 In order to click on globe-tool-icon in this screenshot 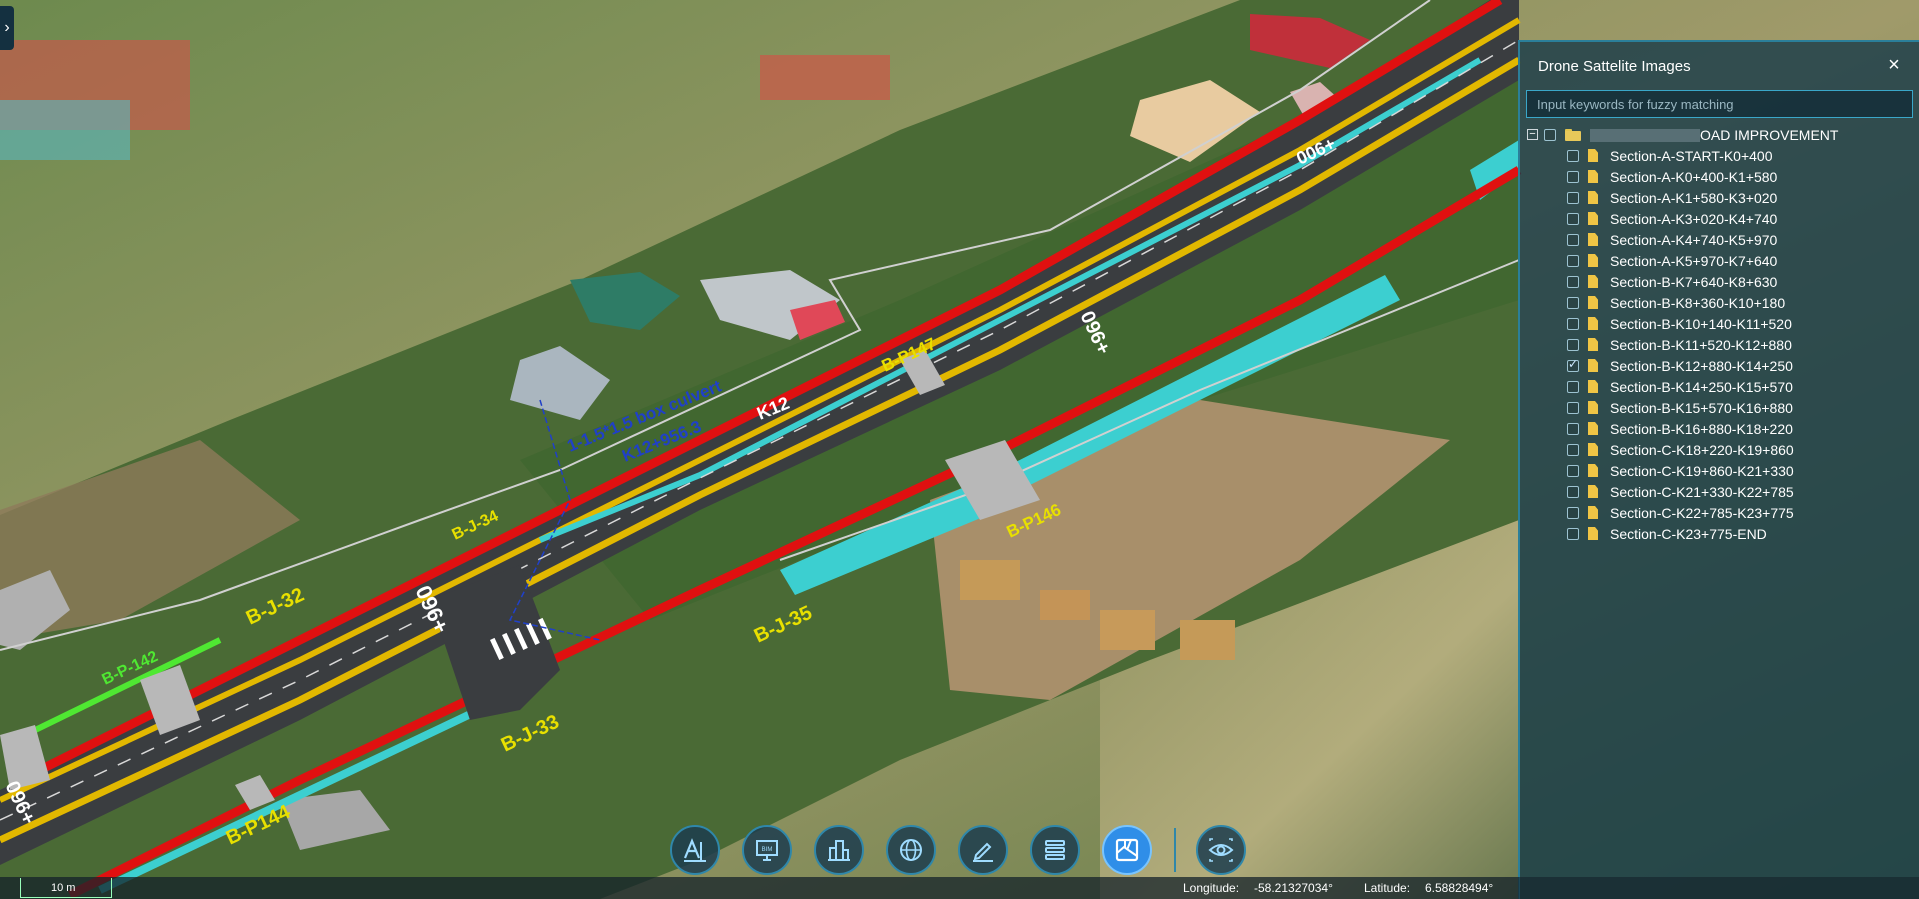, I will do `click(911, 850)`.